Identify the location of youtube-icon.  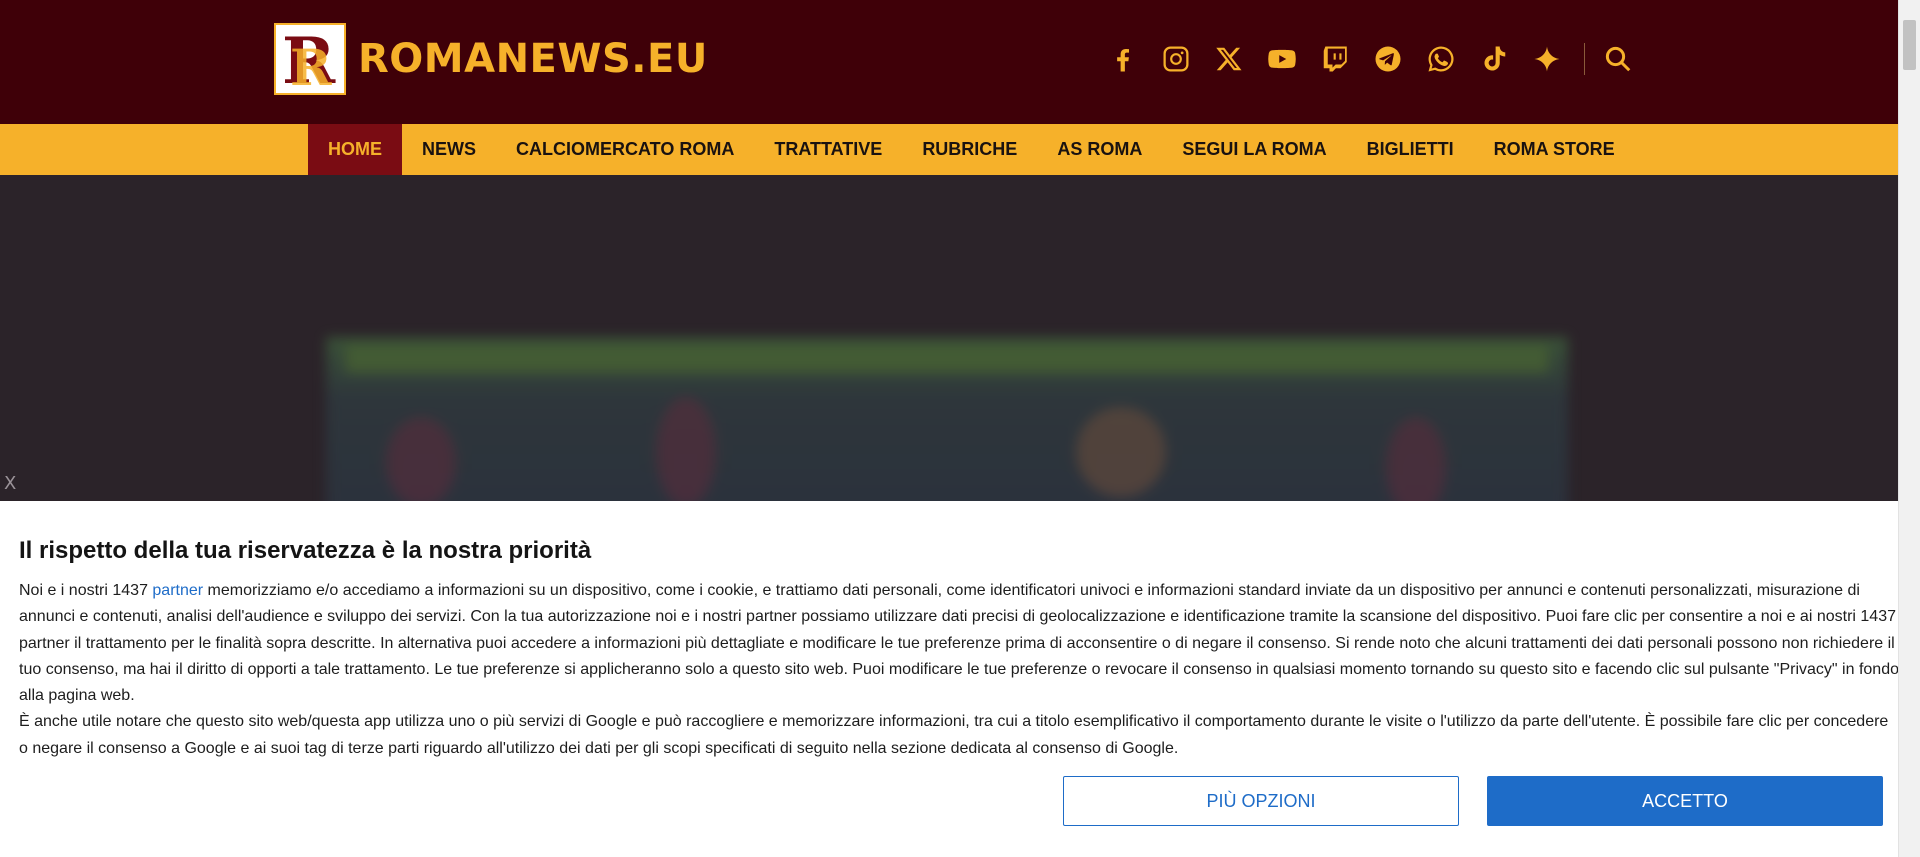
(1282, 59).